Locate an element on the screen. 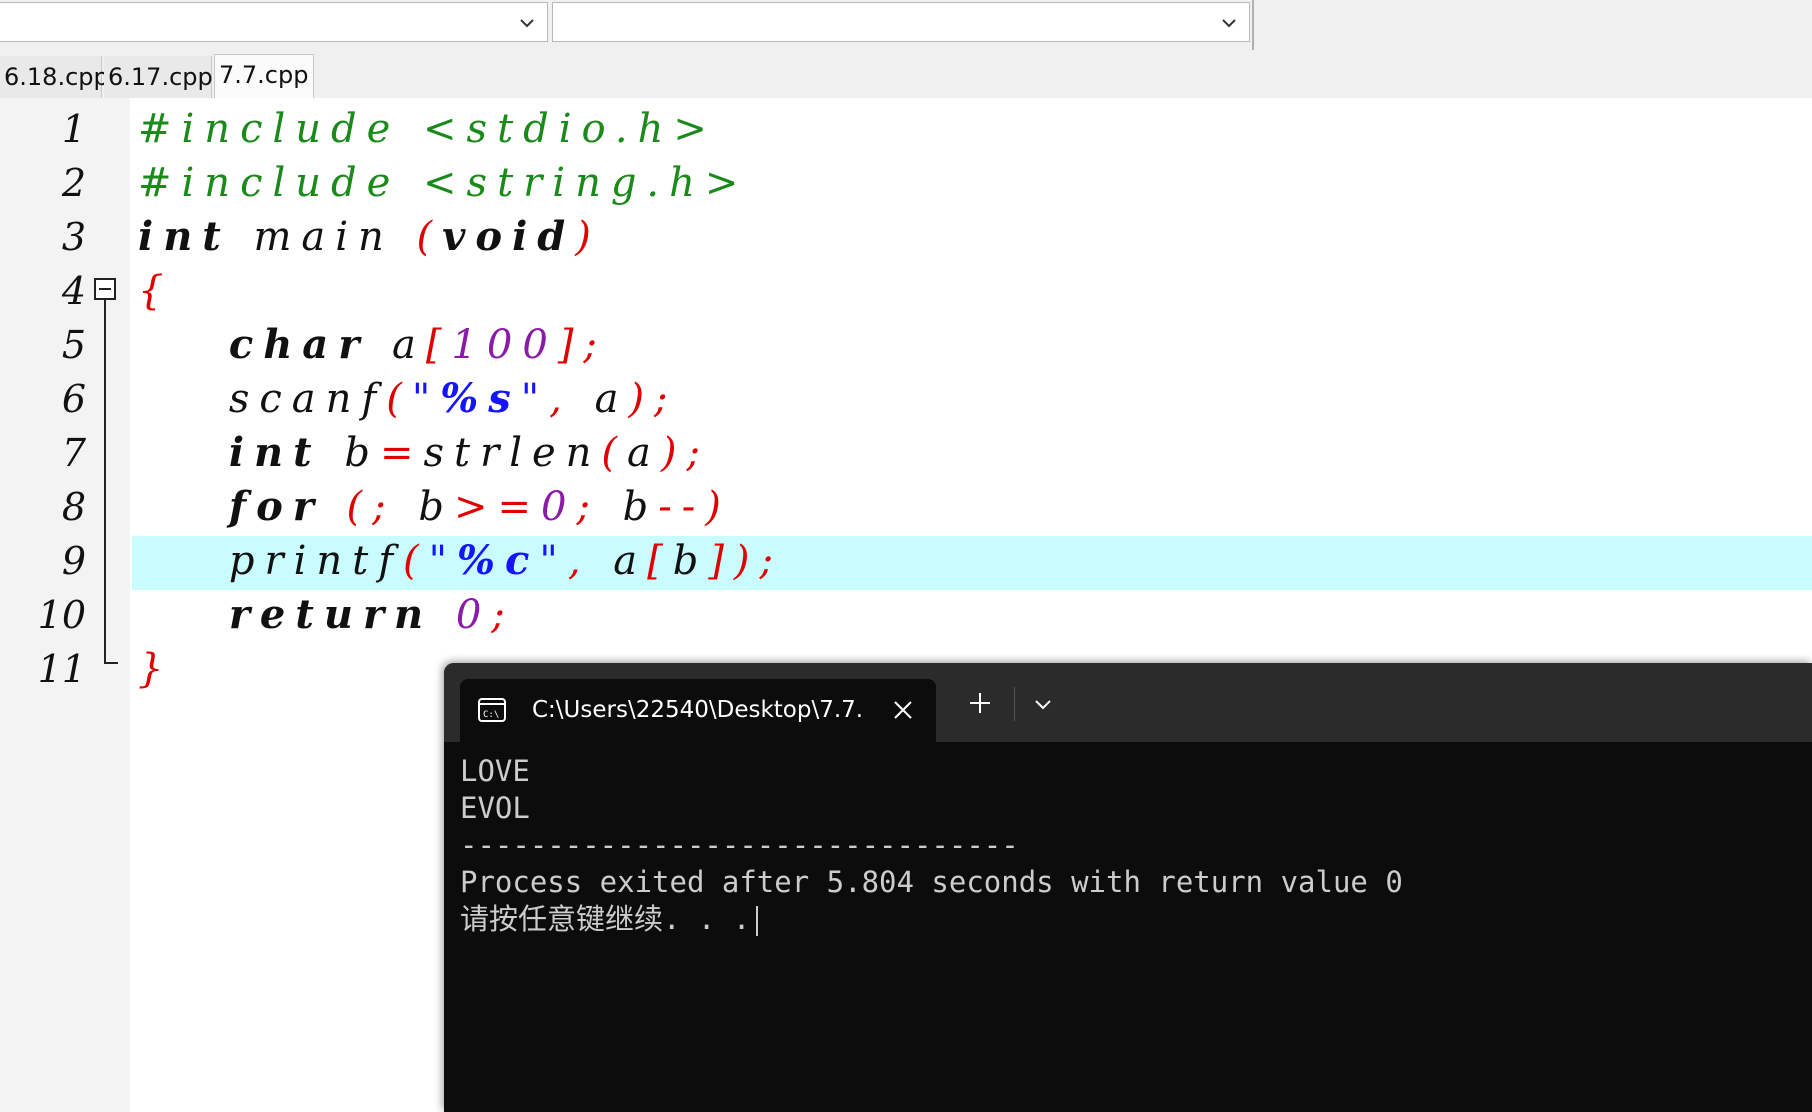 The height and width of the screenshot is (1112, 1812). keyword: char is located at coordinates (299, 344).